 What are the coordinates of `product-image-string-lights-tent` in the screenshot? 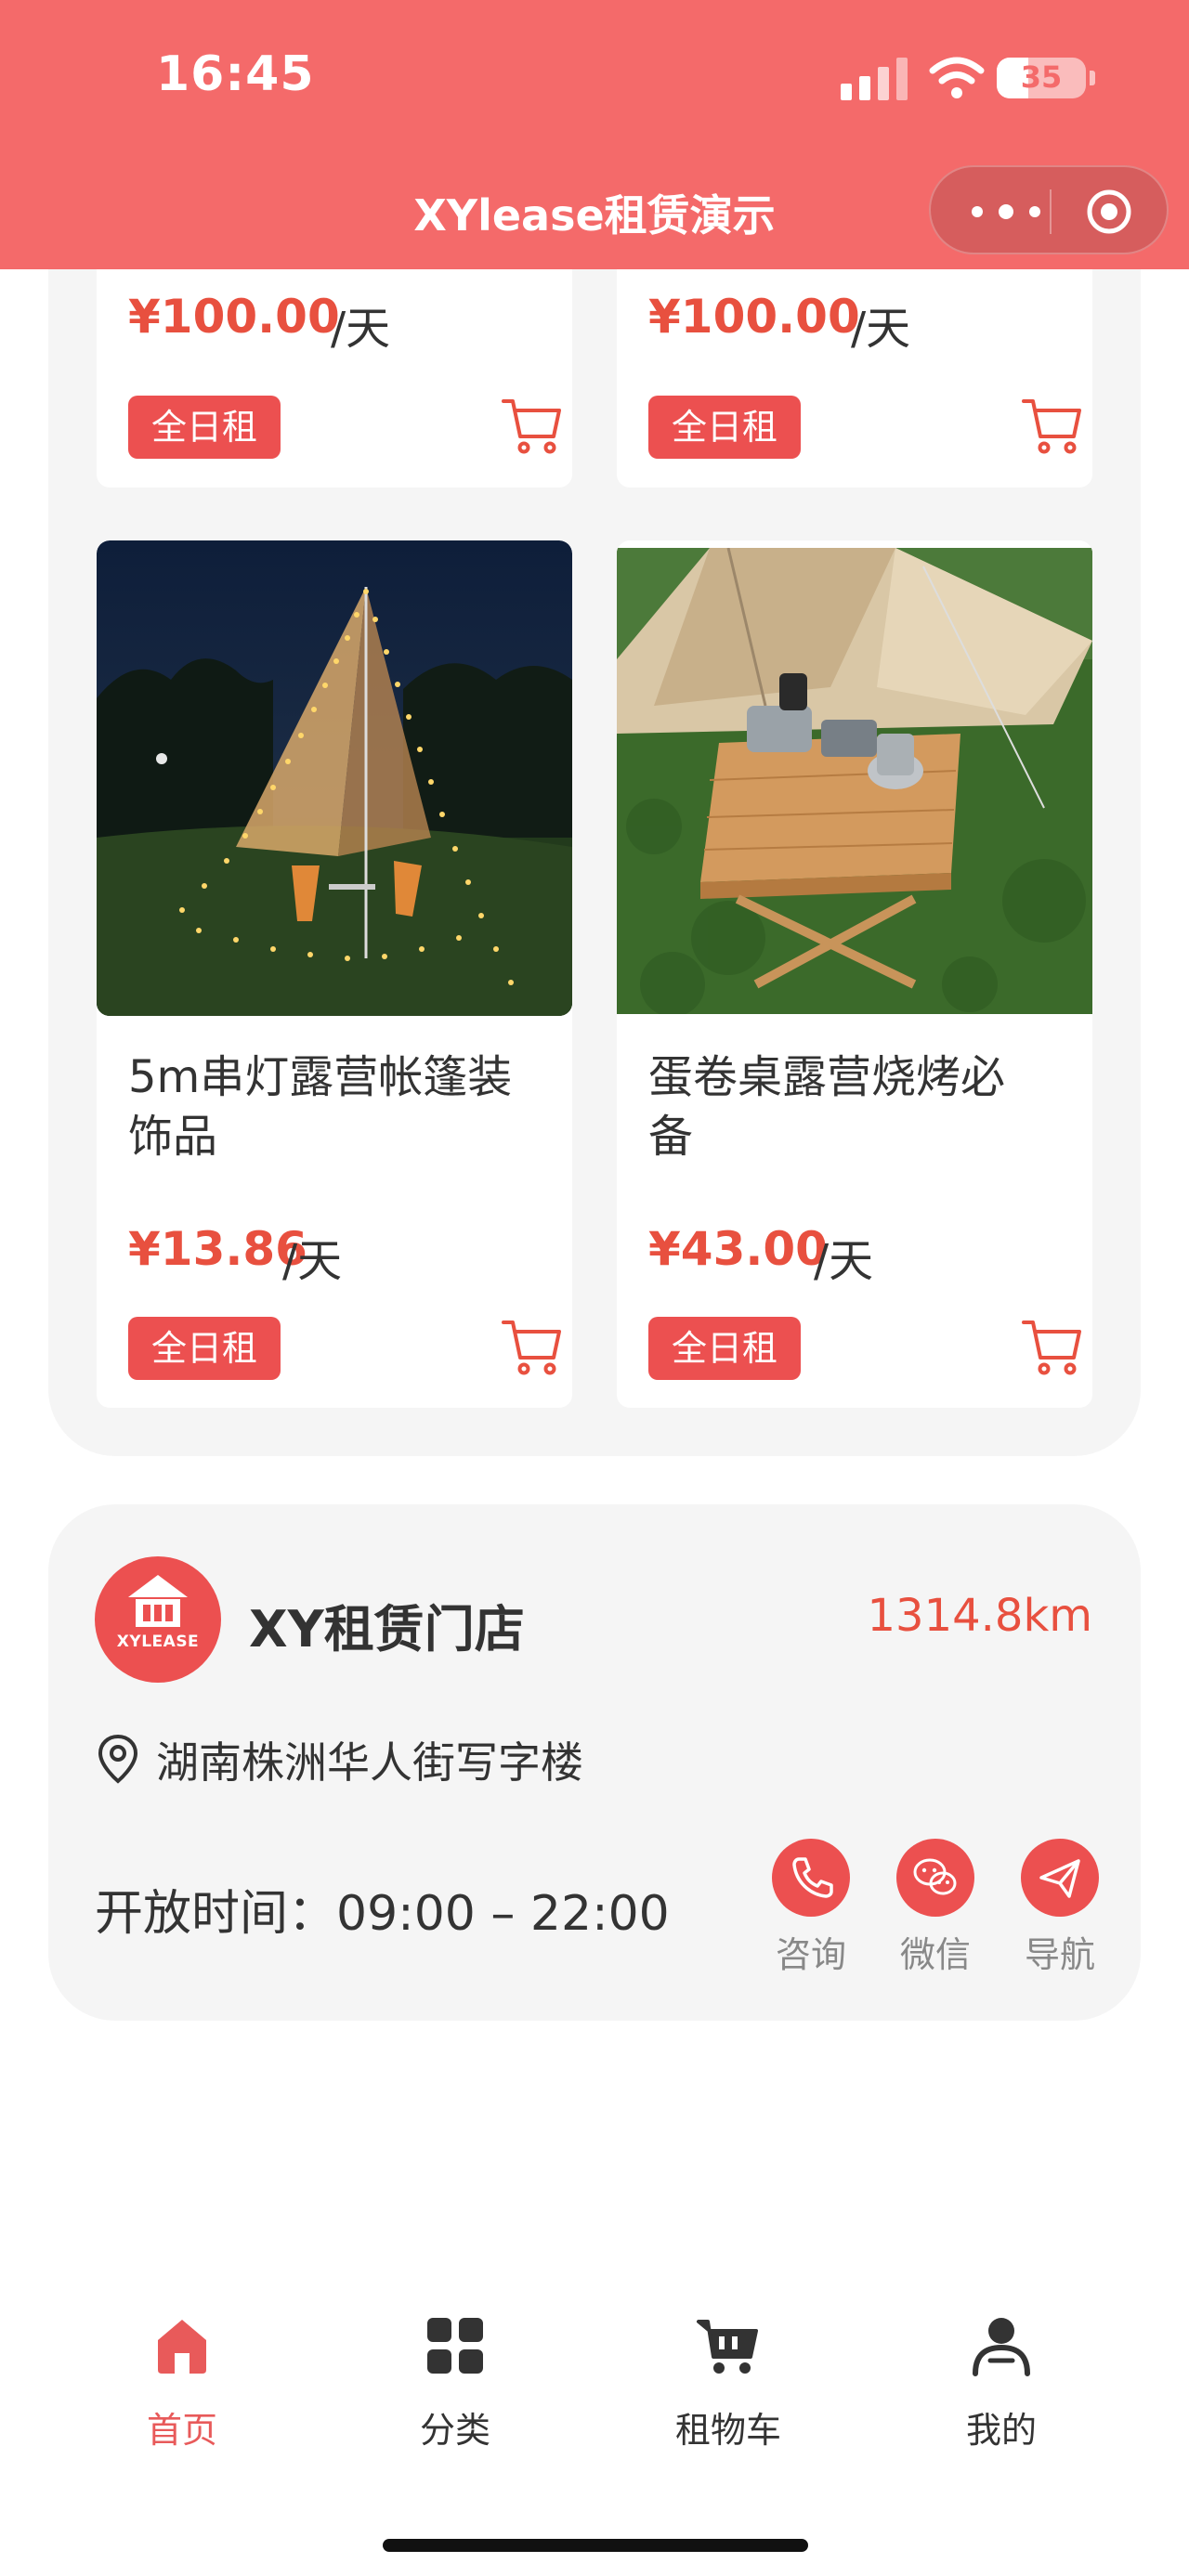 It's located at (335, 778).